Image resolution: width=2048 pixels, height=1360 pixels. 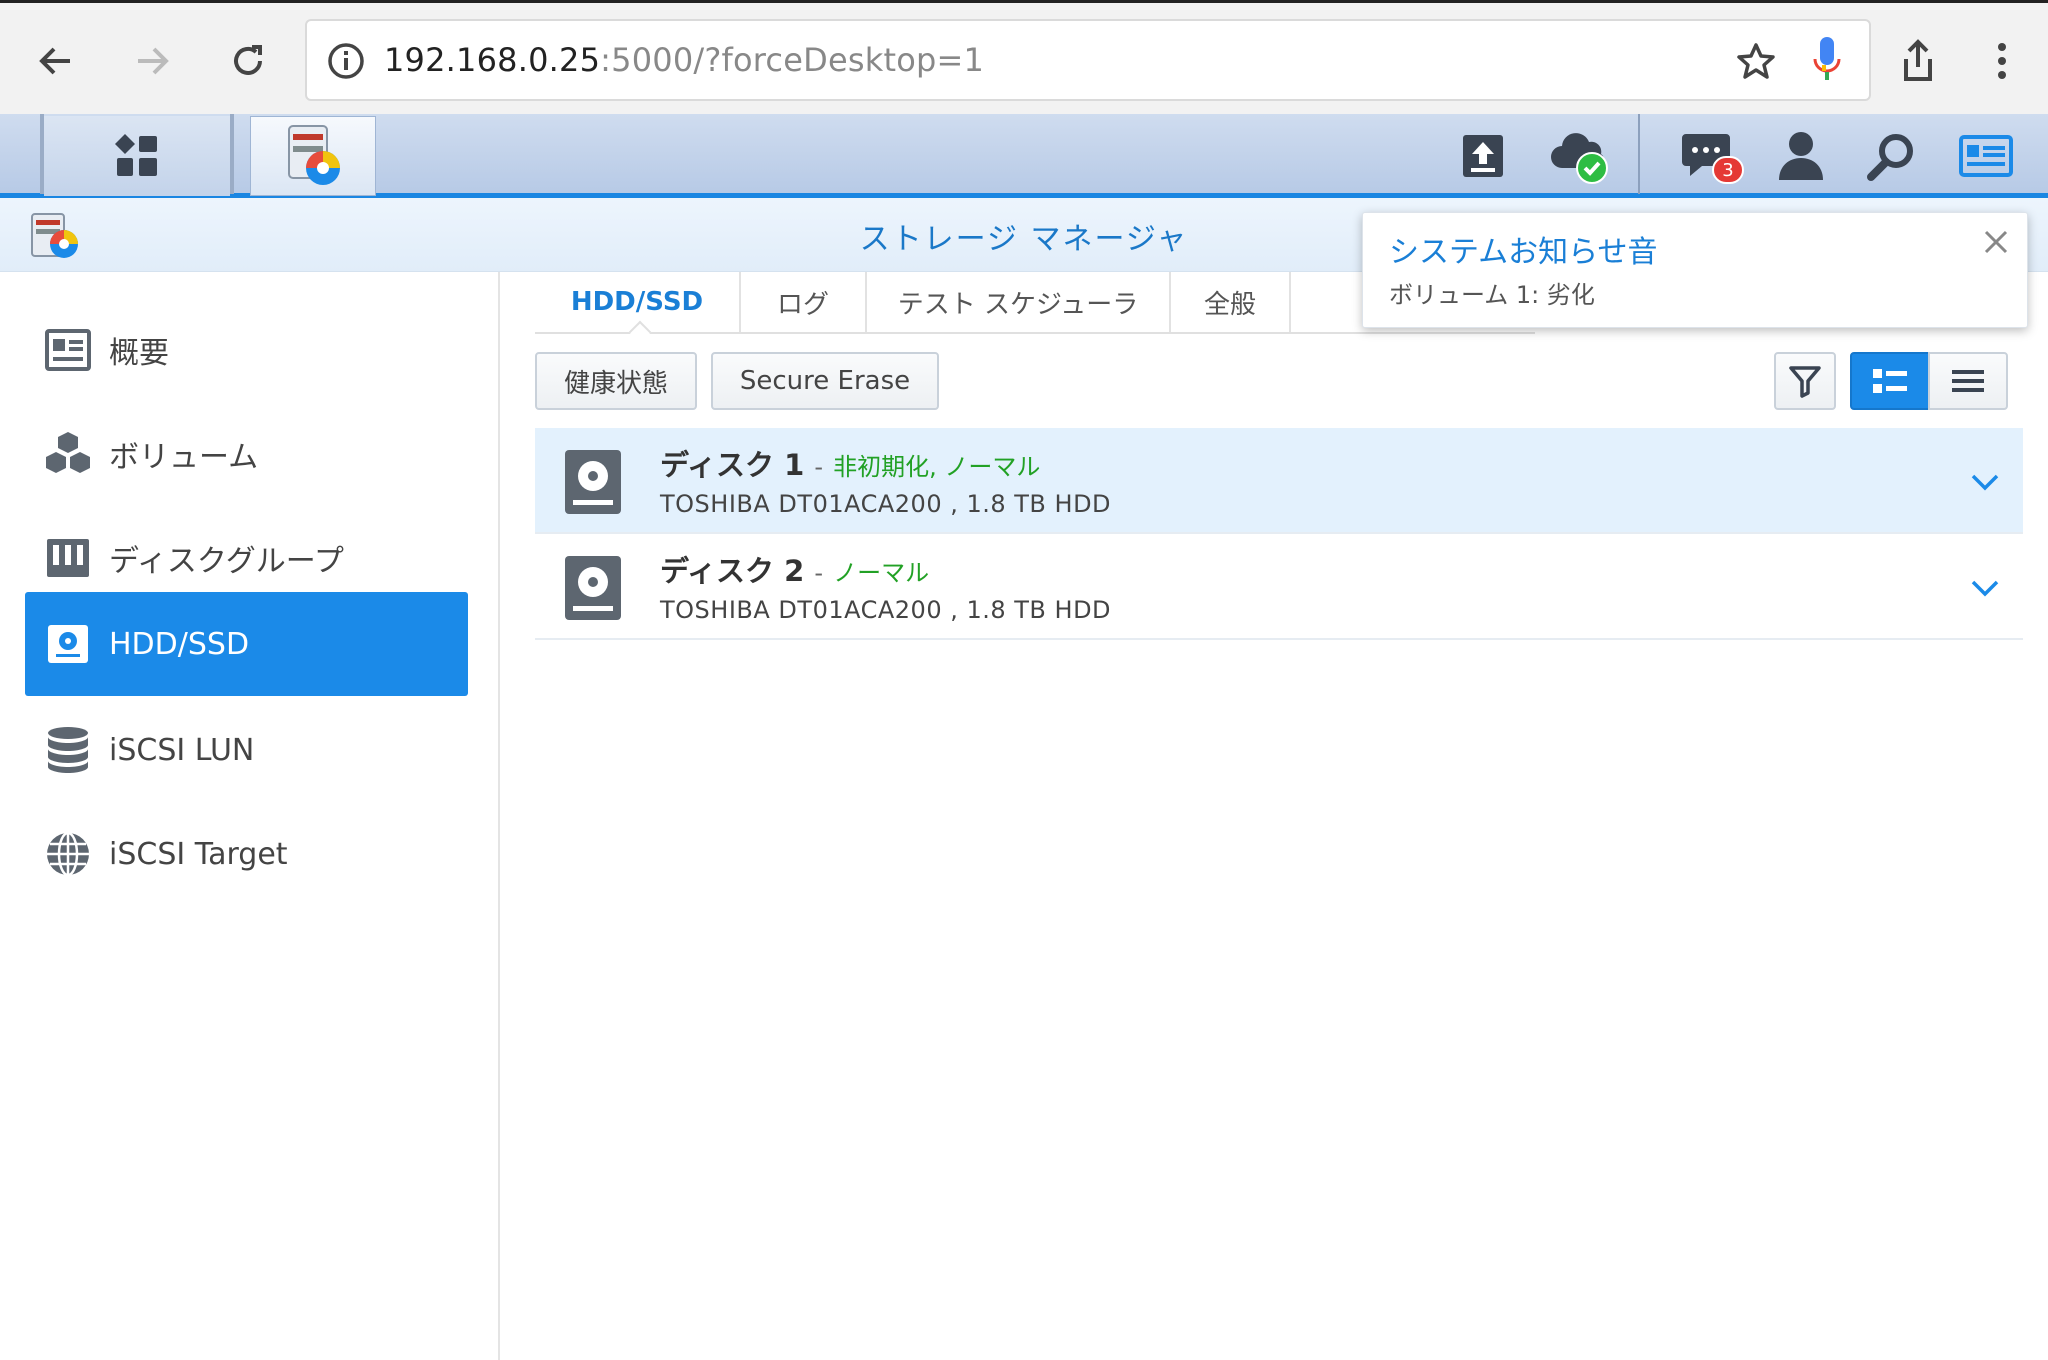 I want to click on back-button, so click(x=56, y=61).